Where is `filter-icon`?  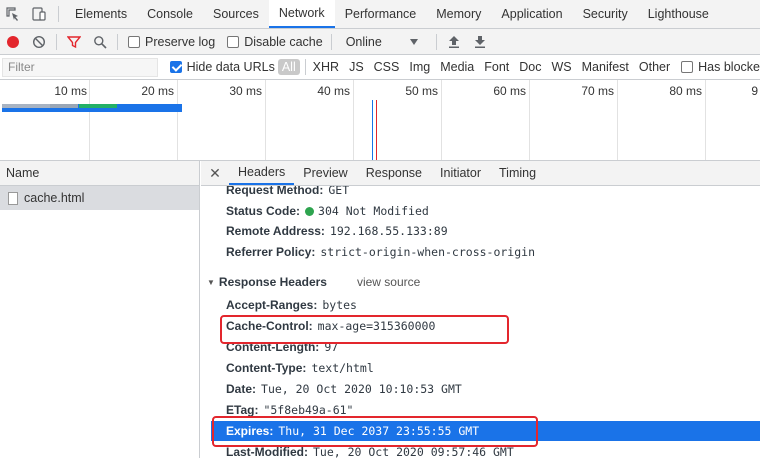
filter-icon is located at coordinates (74, 41).